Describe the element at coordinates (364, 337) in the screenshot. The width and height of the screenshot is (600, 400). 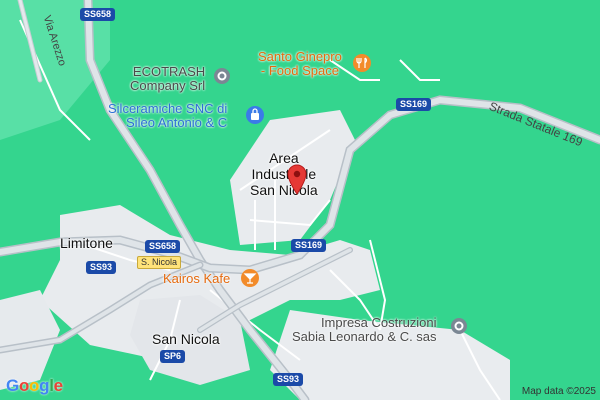
I see `poi-label-line: Sabia Leonardo & C. sas` at that location.